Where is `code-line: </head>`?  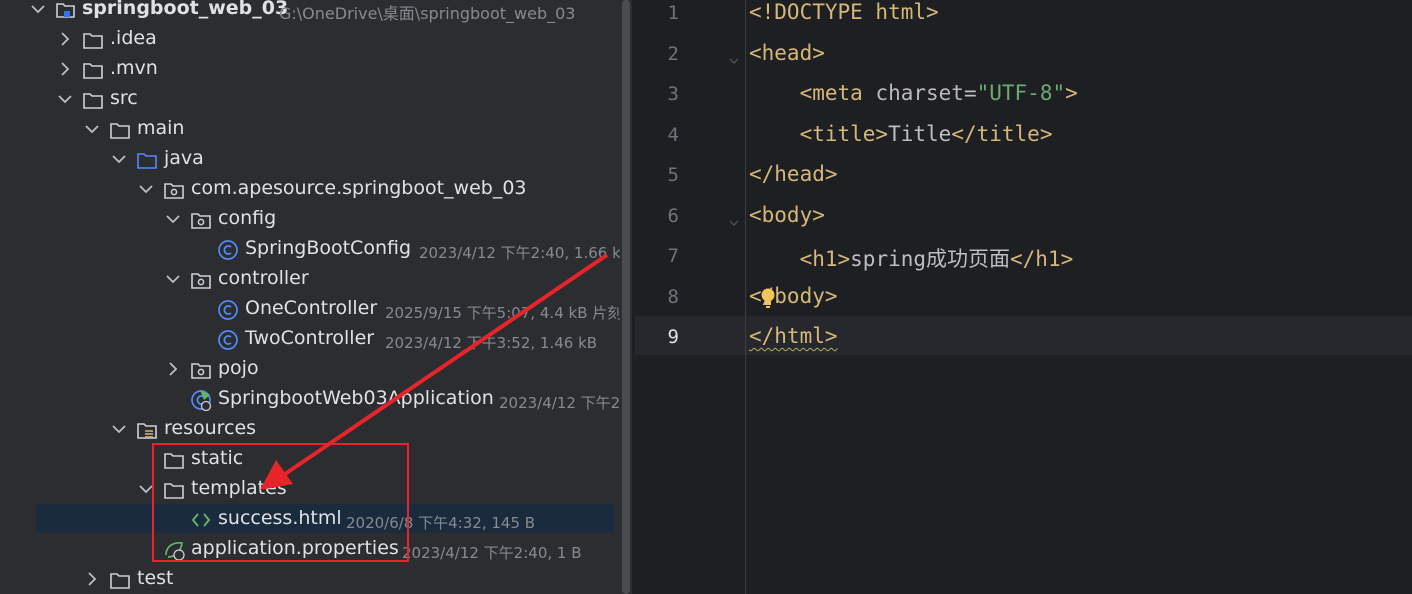
code-line: </head> is located at coordinates (793, 174).